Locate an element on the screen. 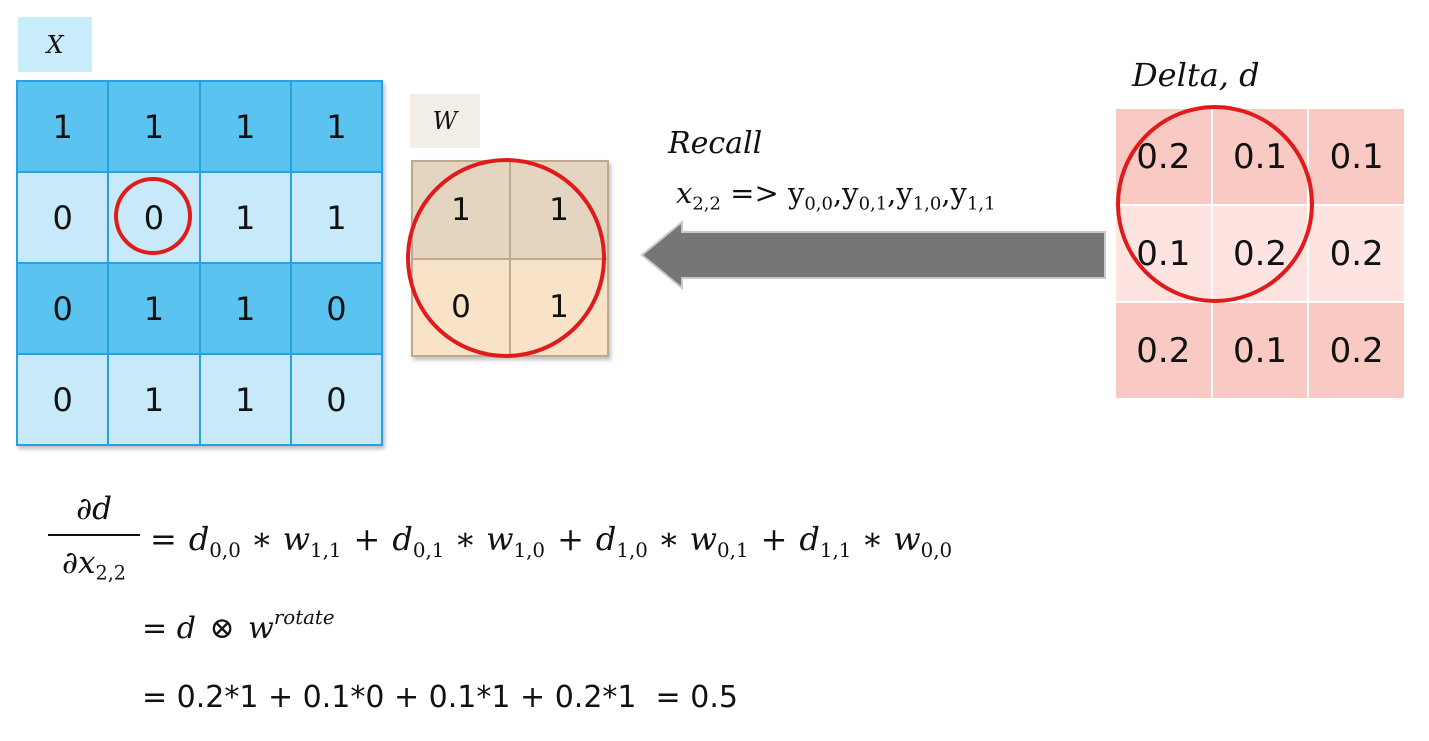  fraction-bar is located at coordinates (94, 535).